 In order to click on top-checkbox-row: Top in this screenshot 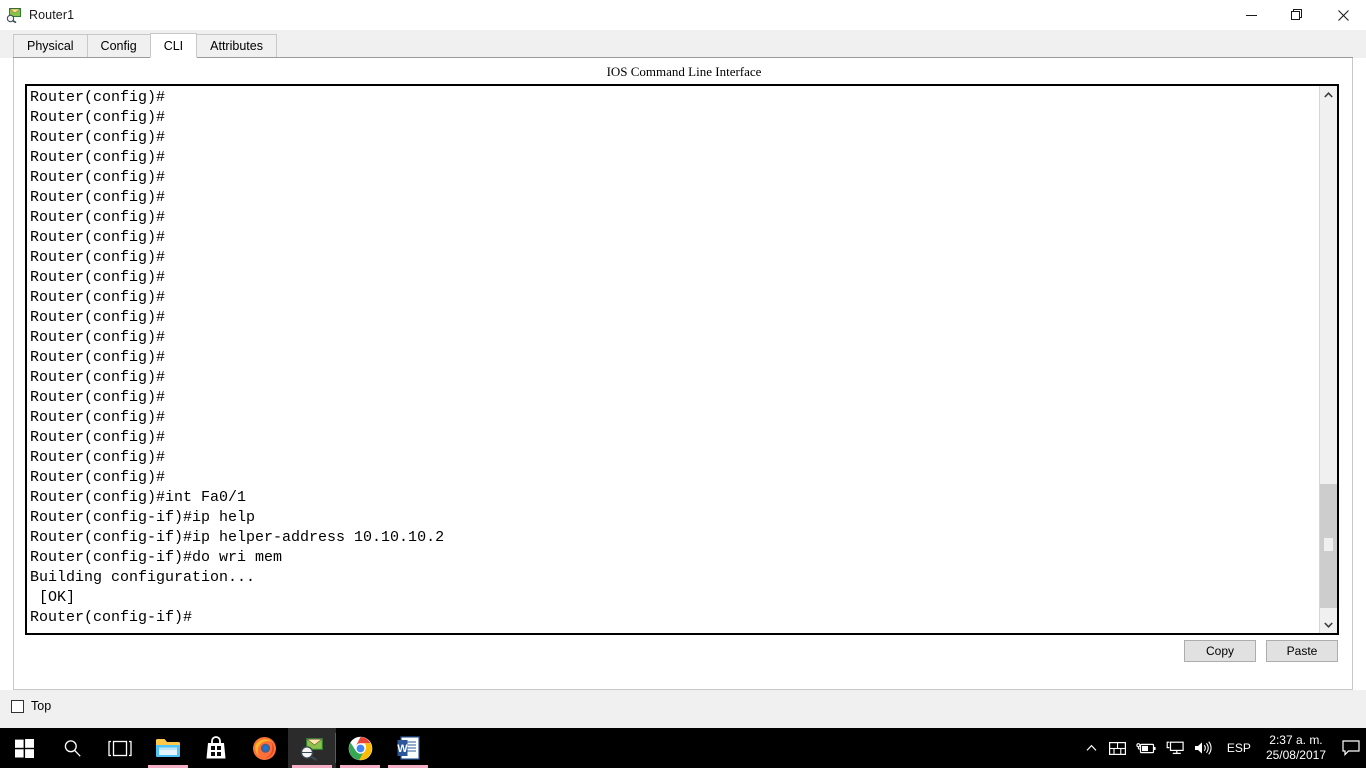, I will do `click(31, 706)`.